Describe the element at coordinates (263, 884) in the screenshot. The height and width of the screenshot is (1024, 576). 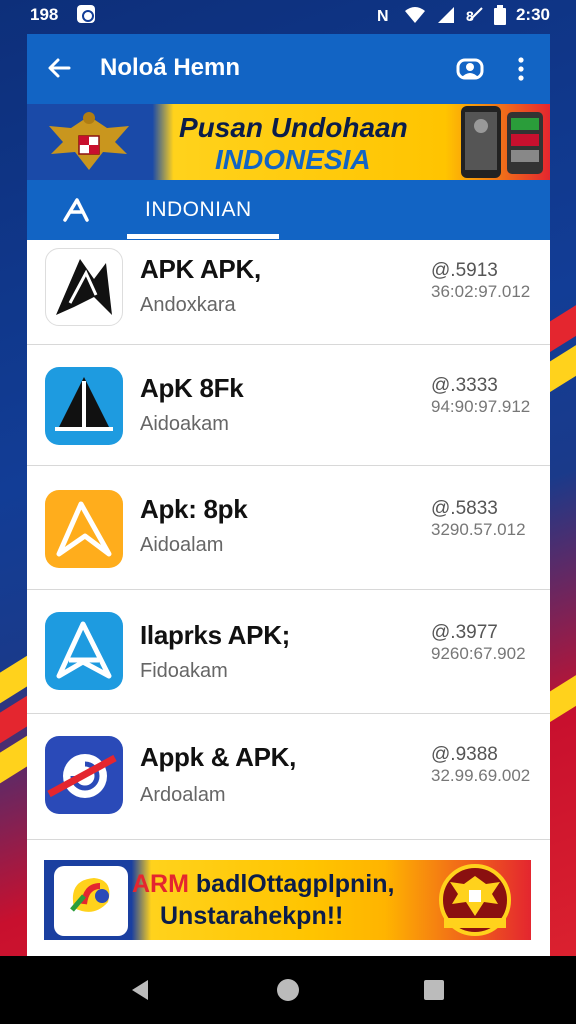
I see `ad-headline: ARM badlOttagplpnin,` at that location.